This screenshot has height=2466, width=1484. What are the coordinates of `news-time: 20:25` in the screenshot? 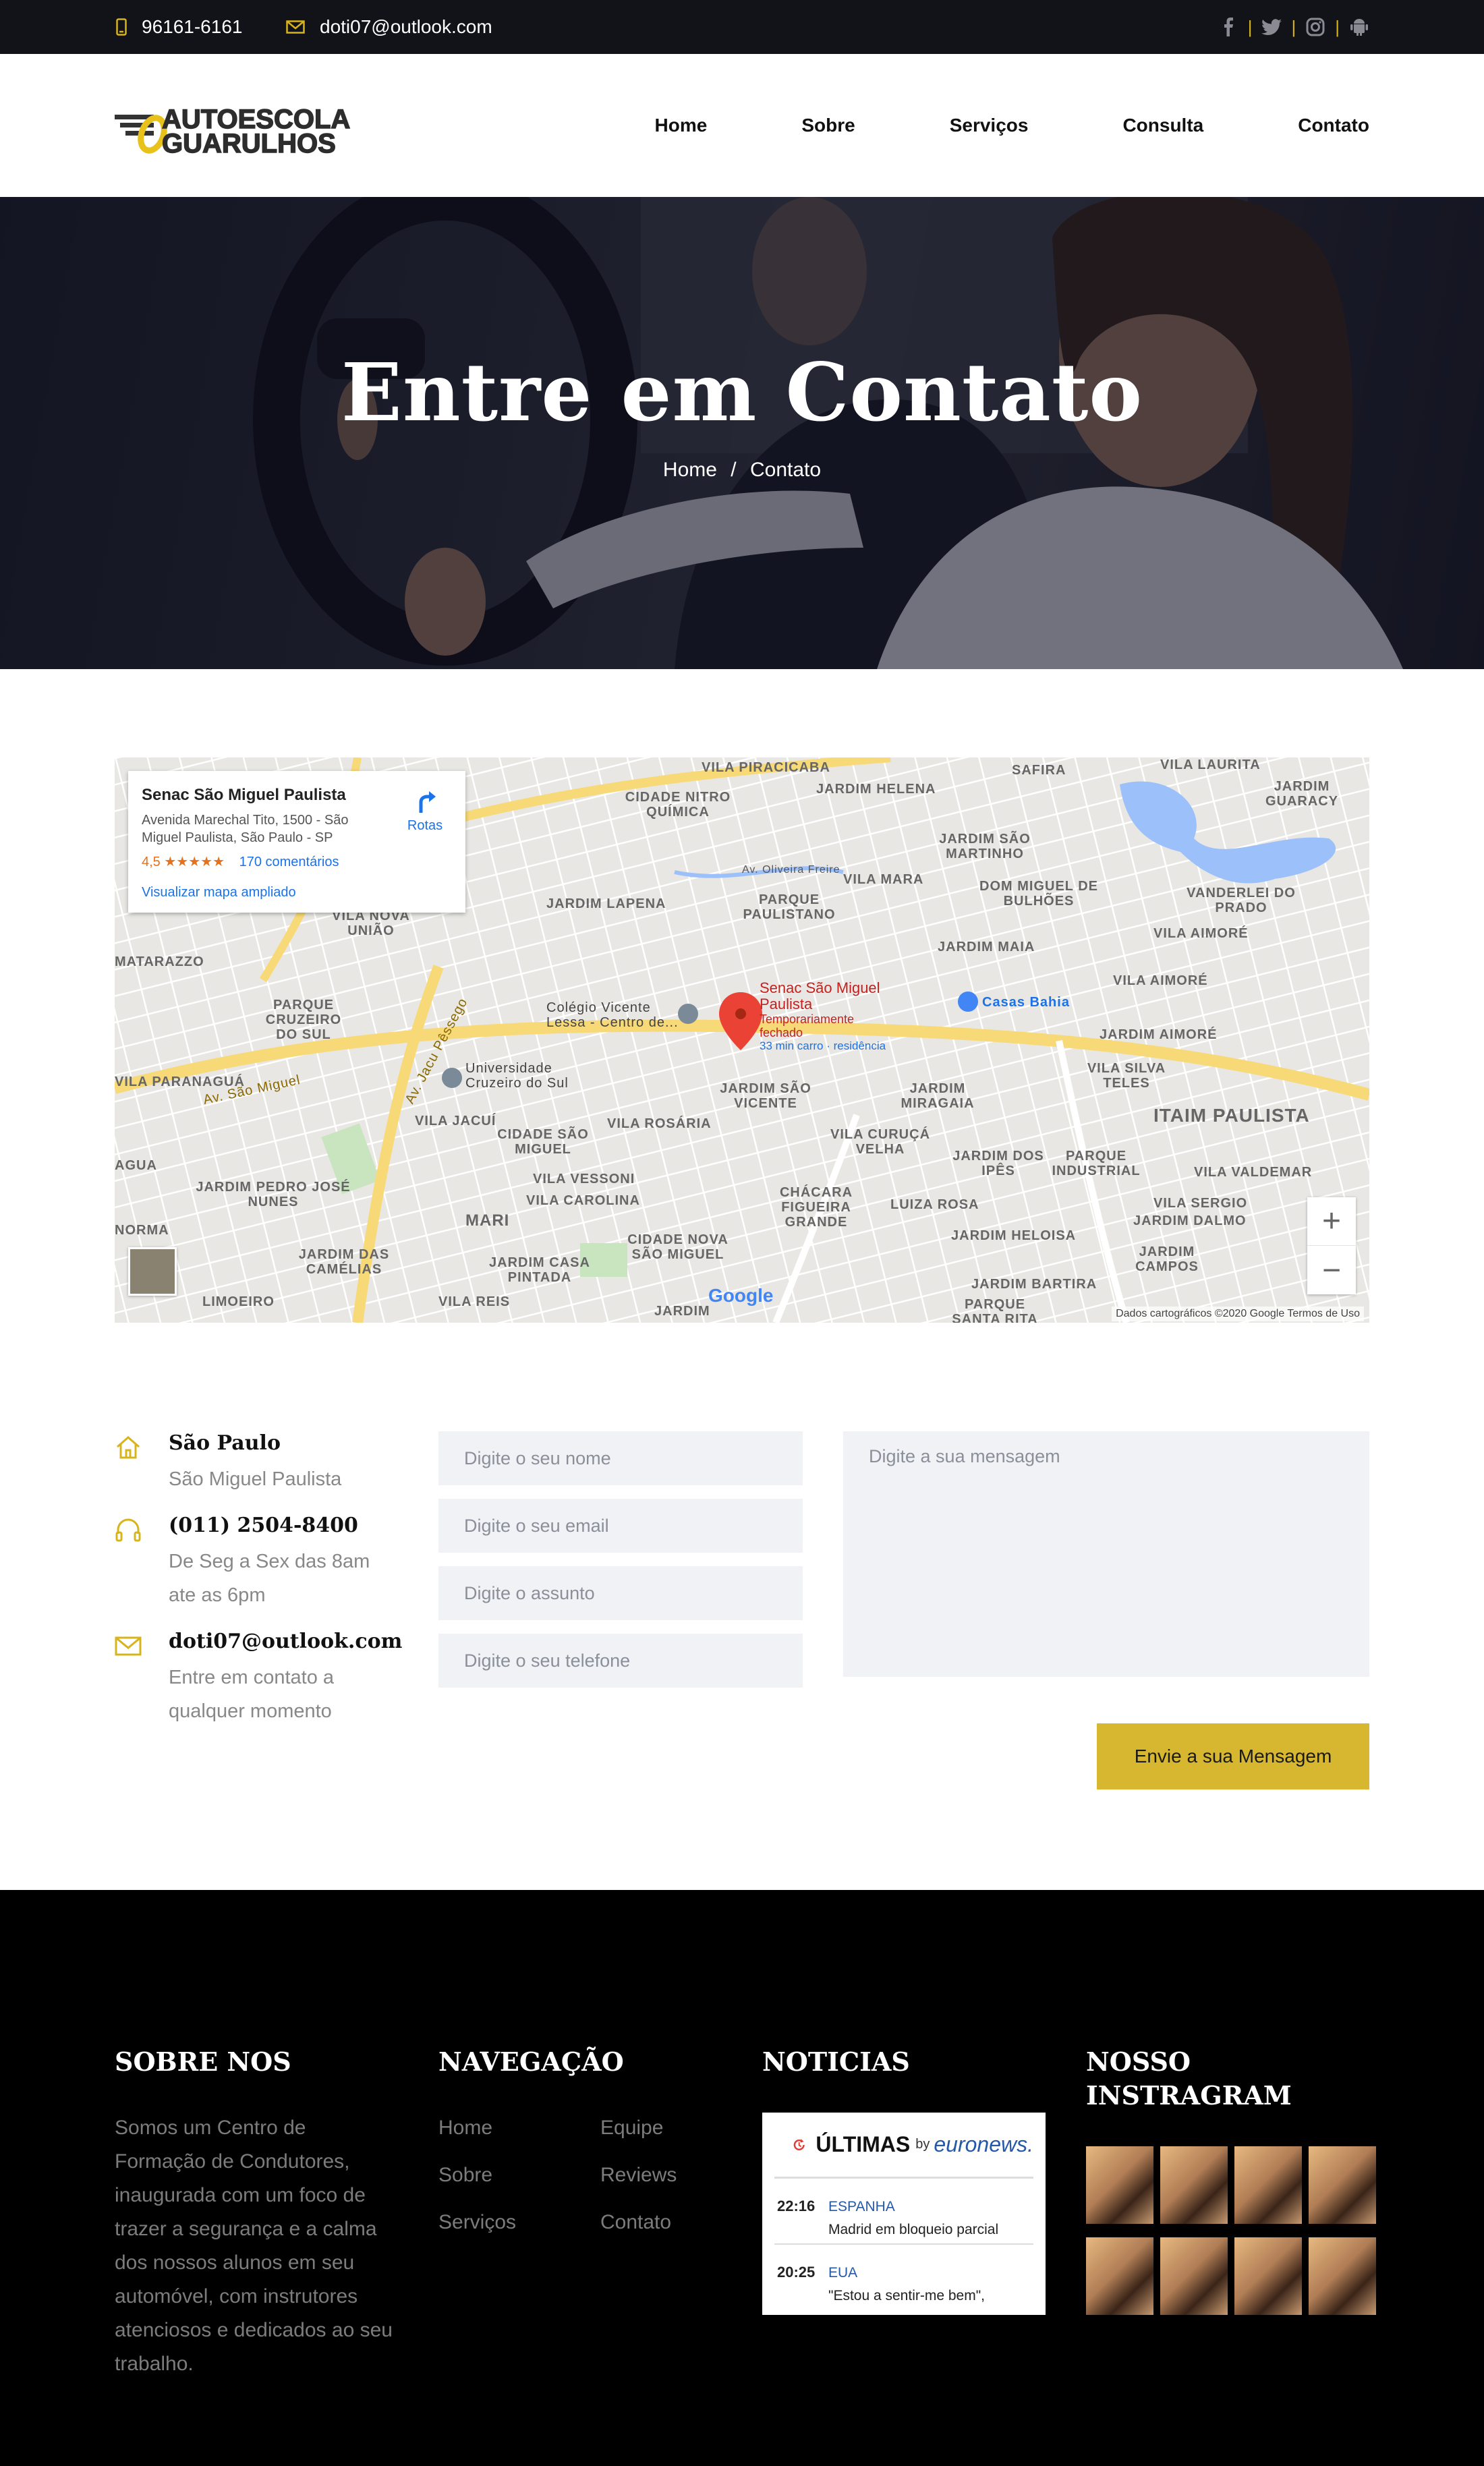 It's located at (796, 2272).